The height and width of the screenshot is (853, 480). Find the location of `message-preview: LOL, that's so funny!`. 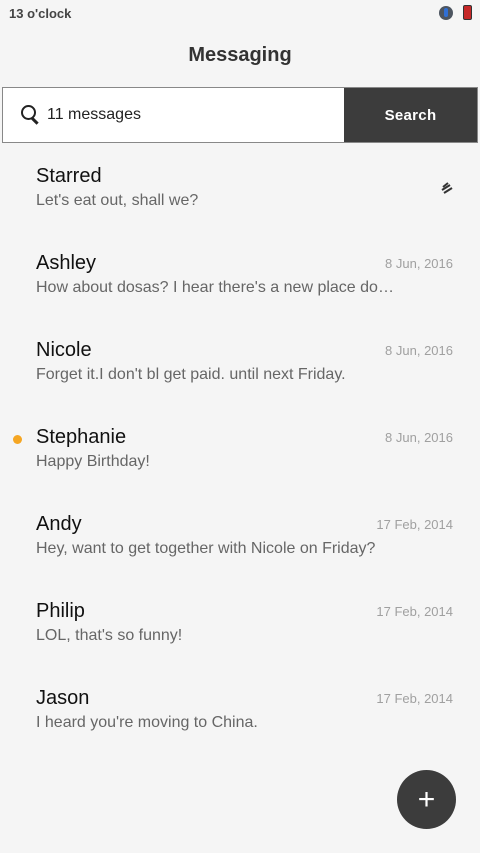

message-preview: LOL, that's so funny! is located at coordinates (109, 635).